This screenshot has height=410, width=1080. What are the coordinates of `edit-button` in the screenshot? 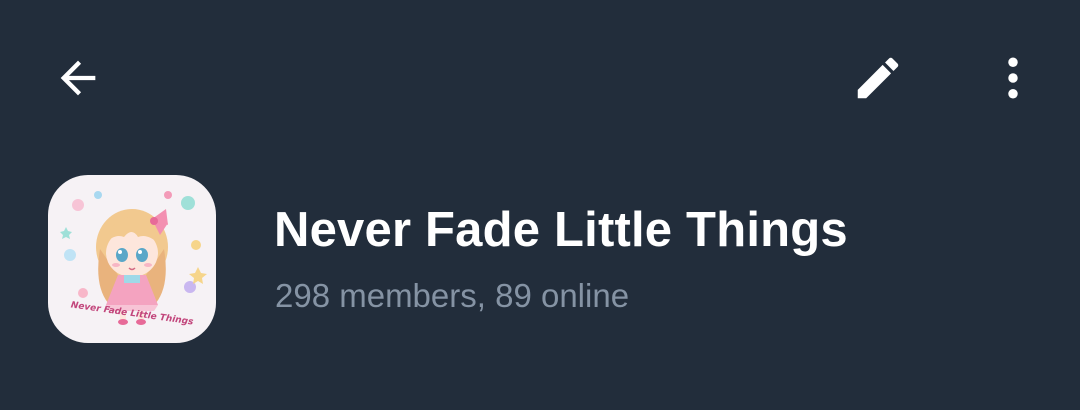 It's located at (878, 78).